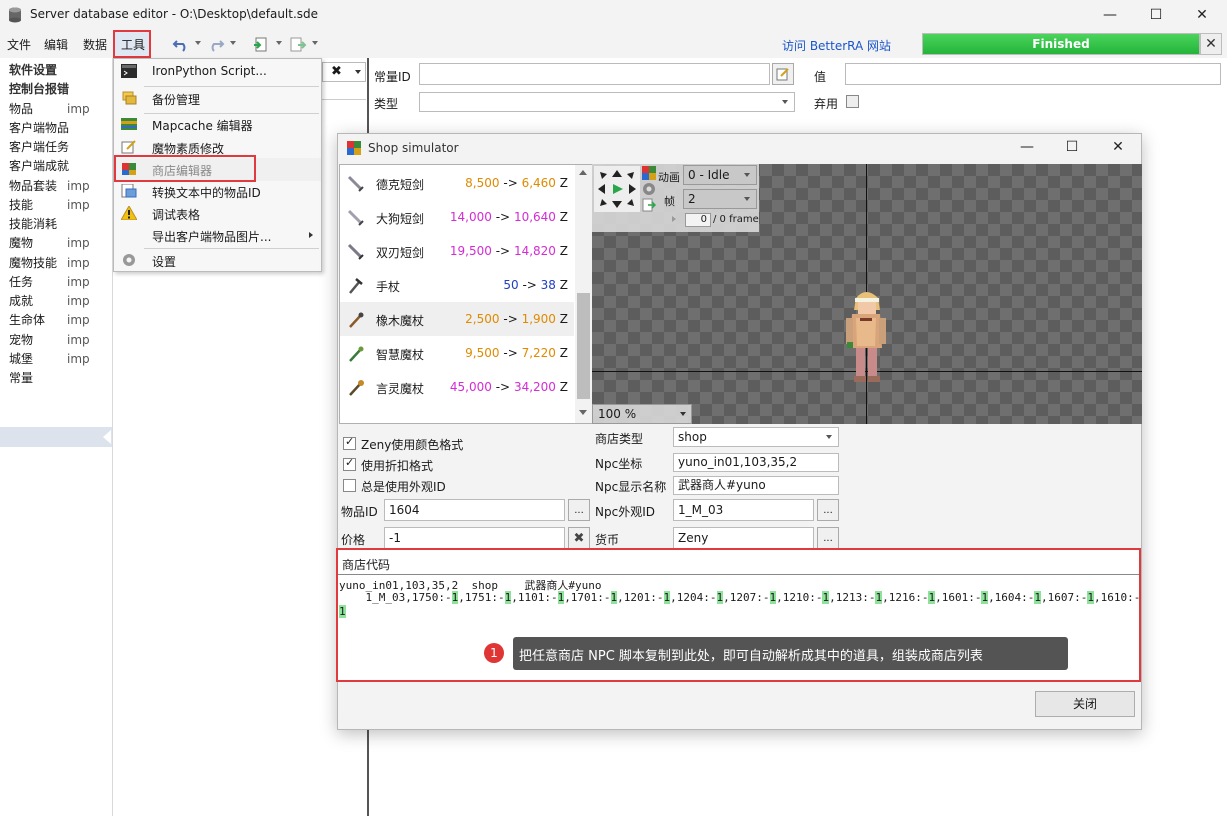 The height and width of the screenshot is (816, 1227). What do you see at coordinates (756, 437) in the screenshot?
I see `shop-type-select: shop` at bounding box center [756, 437].